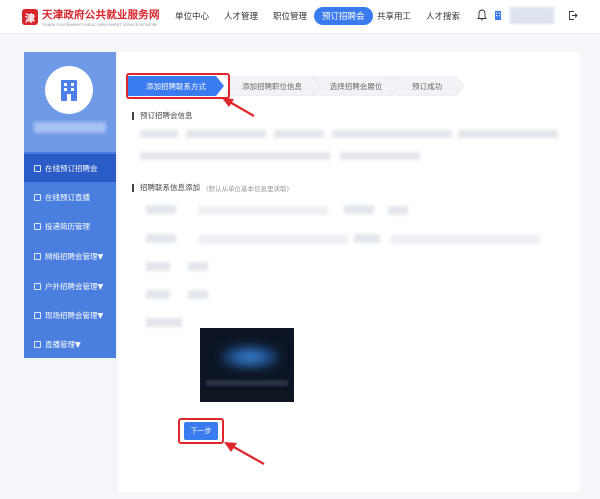  I want to click on step-label: 选择招聘会展位, so click(356, 86).